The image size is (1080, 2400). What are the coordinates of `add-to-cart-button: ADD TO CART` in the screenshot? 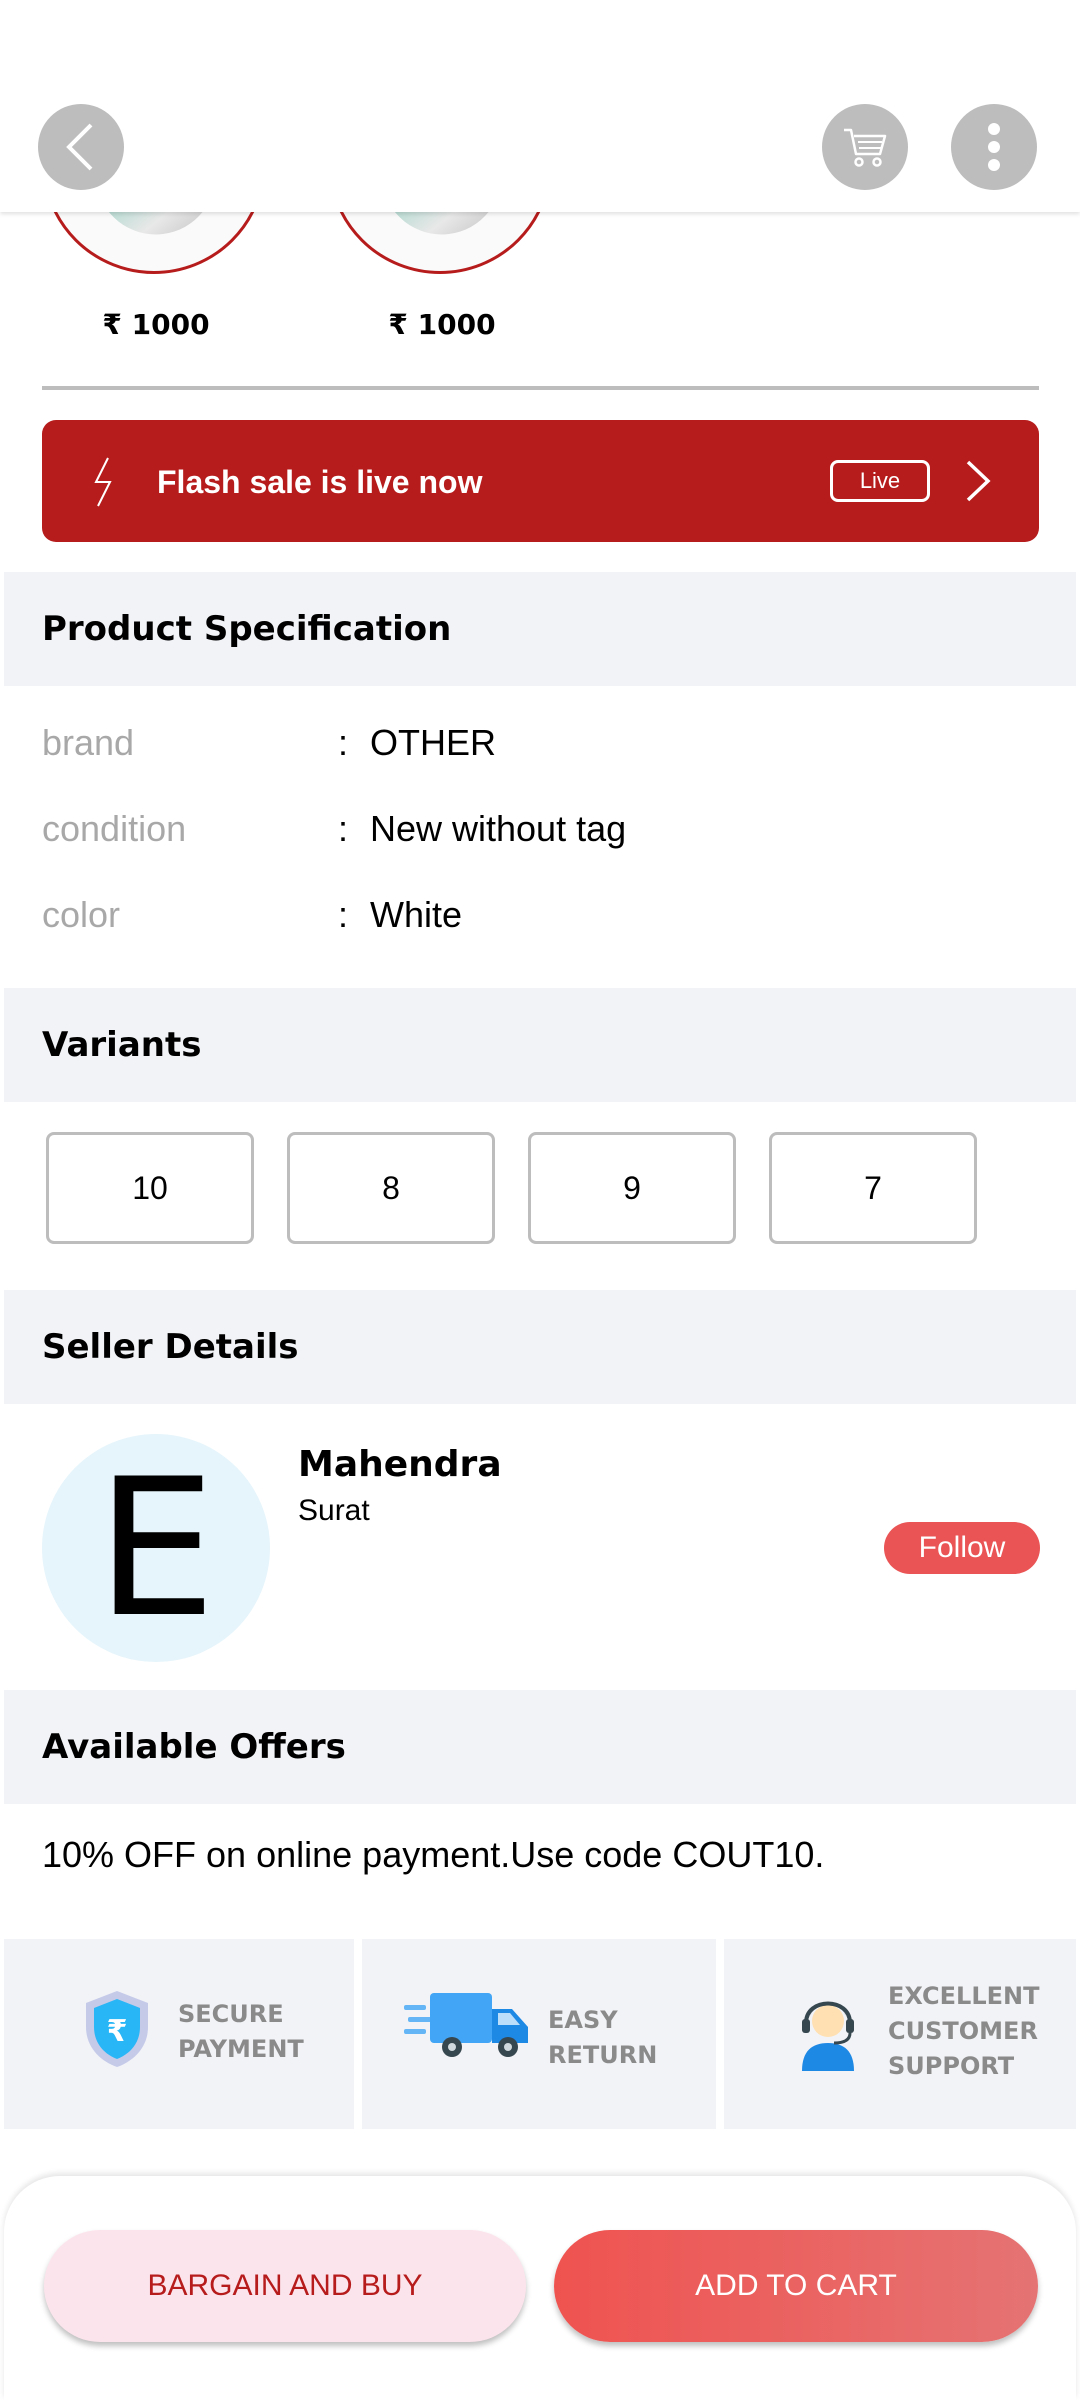 It's located at (796, 2286).